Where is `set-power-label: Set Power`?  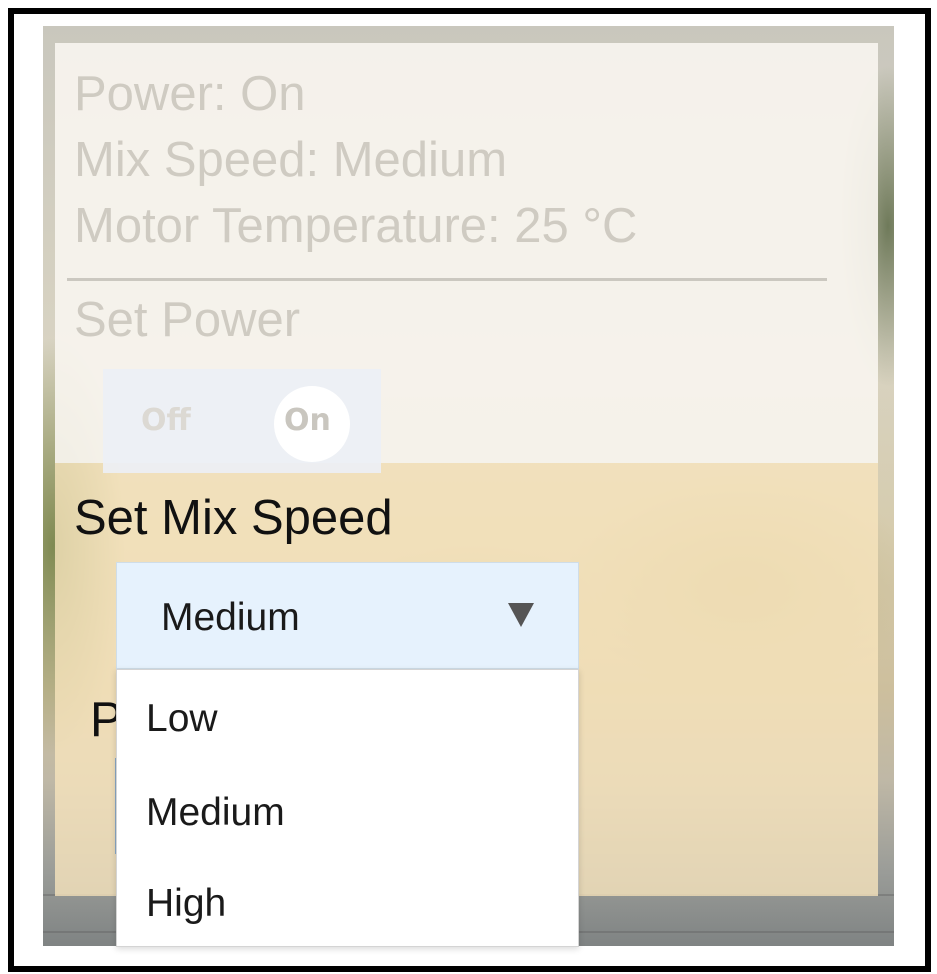
set-power-label: Set Power is located at coordinates (187, 320).